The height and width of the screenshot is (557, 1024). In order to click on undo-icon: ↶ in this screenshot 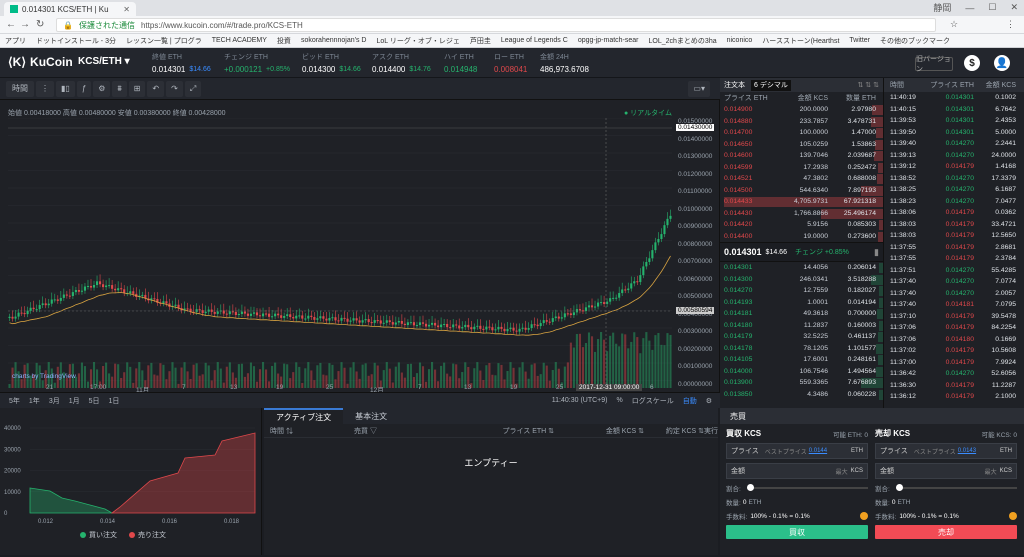, I will do `click(156, 88)`.